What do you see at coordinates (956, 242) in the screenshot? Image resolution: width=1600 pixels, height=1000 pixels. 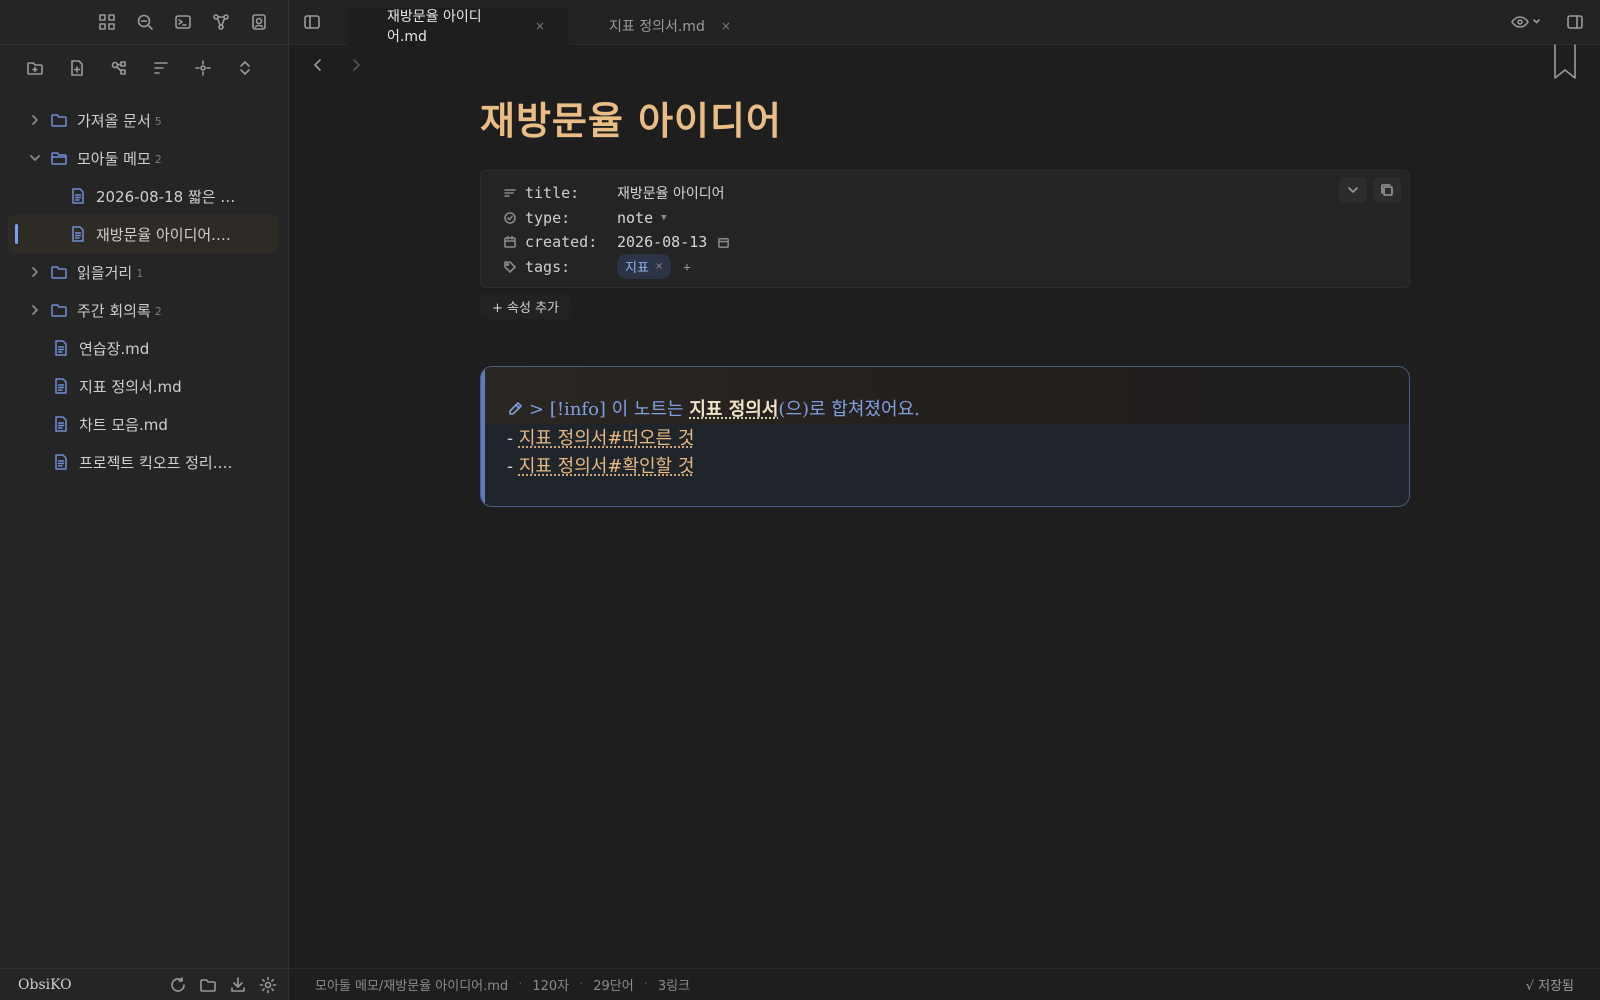 I see `property-created: created: 2026-08-13` at bounding box center [956, 242].